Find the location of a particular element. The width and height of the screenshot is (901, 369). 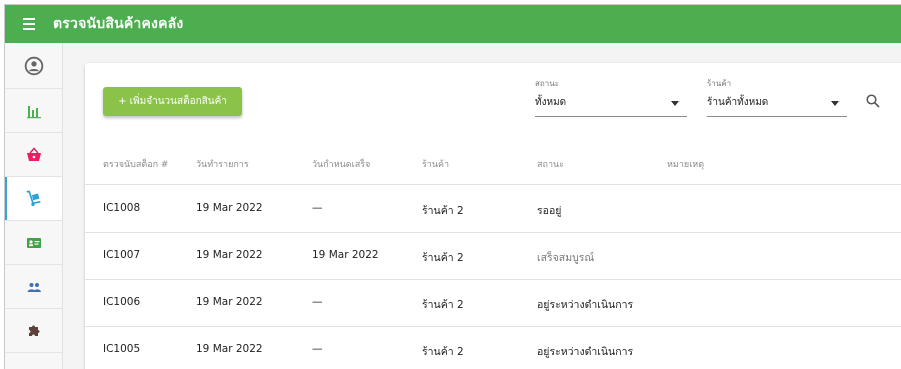

add-stock-count-button: + เพิ่มจำนวนสต็อกสินค้า is located at coordinates (172, 101).